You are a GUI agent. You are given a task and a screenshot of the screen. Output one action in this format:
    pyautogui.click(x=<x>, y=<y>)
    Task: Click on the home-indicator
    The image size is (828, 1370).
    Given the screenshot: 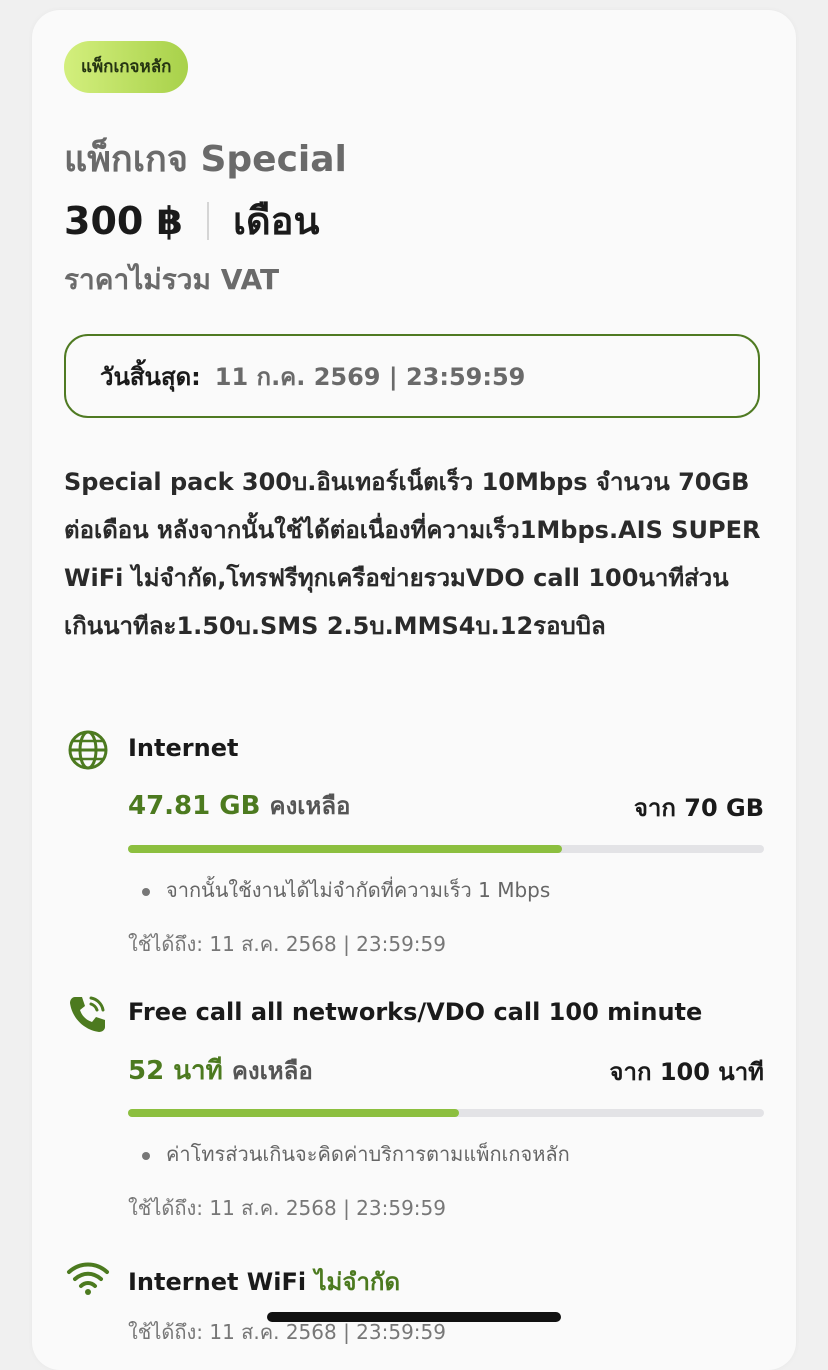 What is the action you would take?
    pyautogui.click(x=414, y=1317)
    